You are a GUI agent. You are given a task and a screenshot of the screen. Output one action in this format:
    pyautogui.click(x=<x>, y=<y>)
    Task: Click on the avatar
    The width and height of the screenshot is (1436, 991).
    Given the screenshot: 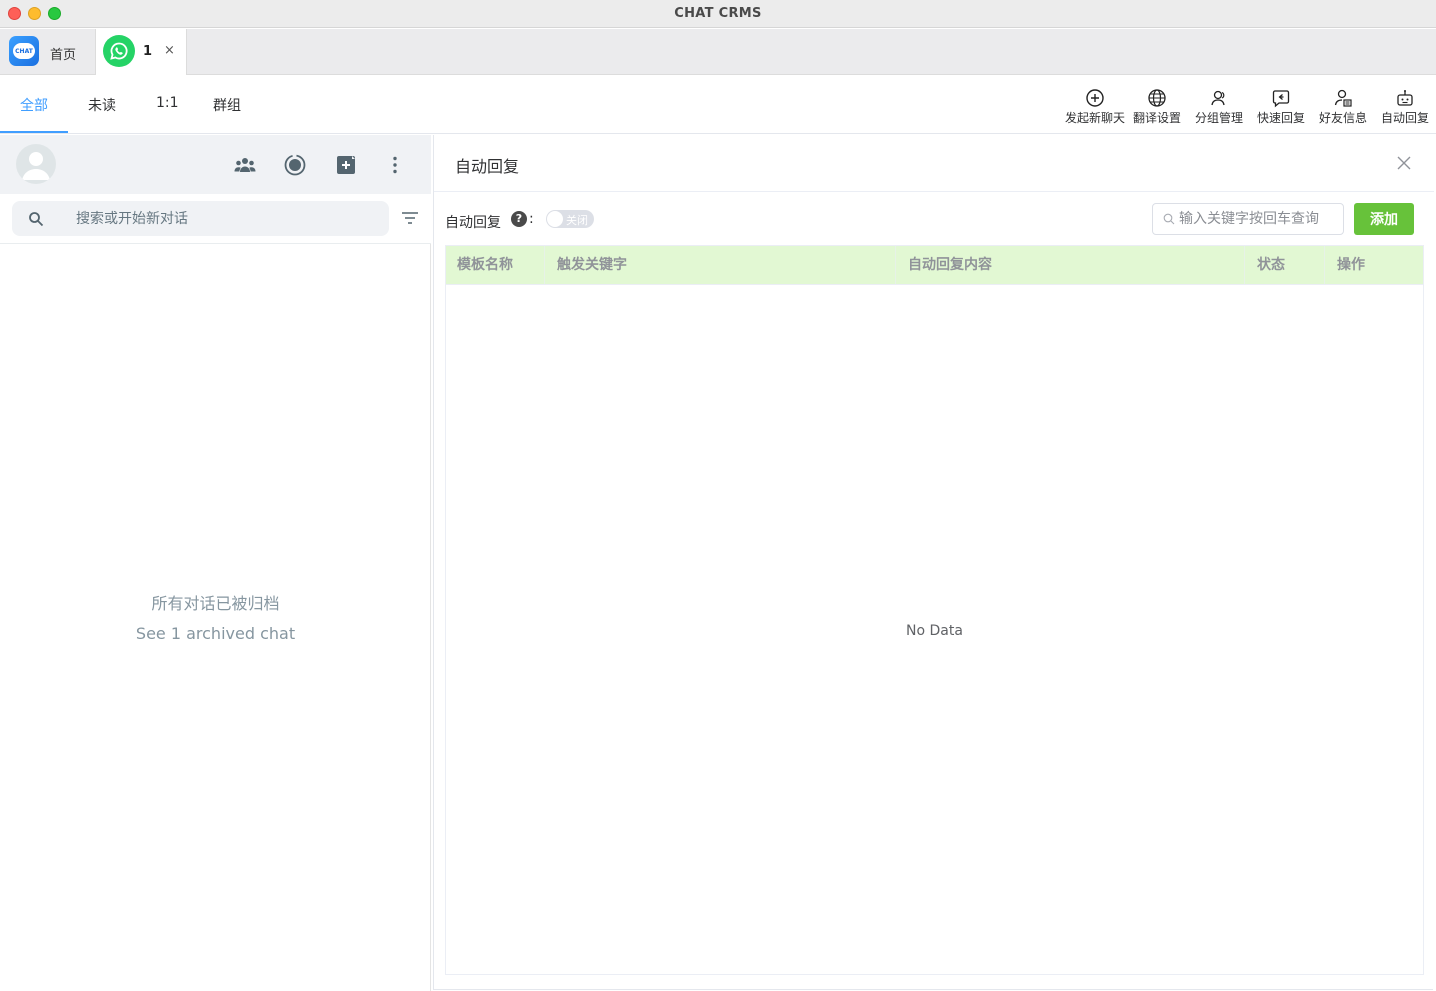 What is the action you would take?
    pyautogui.click(x=36, y=164)
    